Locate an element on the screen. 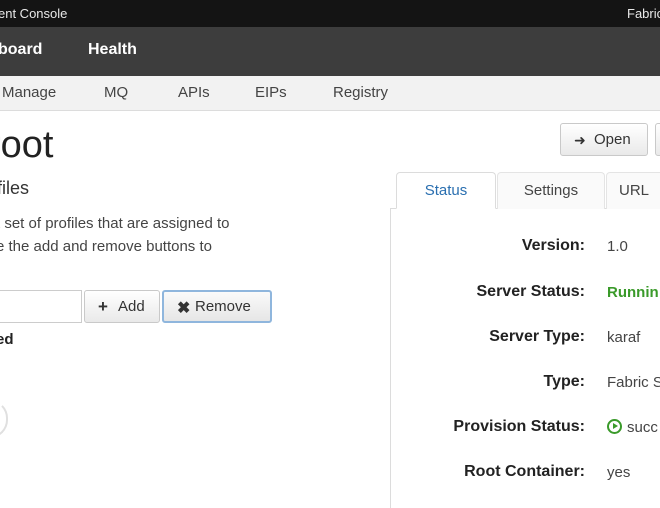 This screenshot has height=508, width=660. tab-status-label: Status is located at coordinates (446, 190).